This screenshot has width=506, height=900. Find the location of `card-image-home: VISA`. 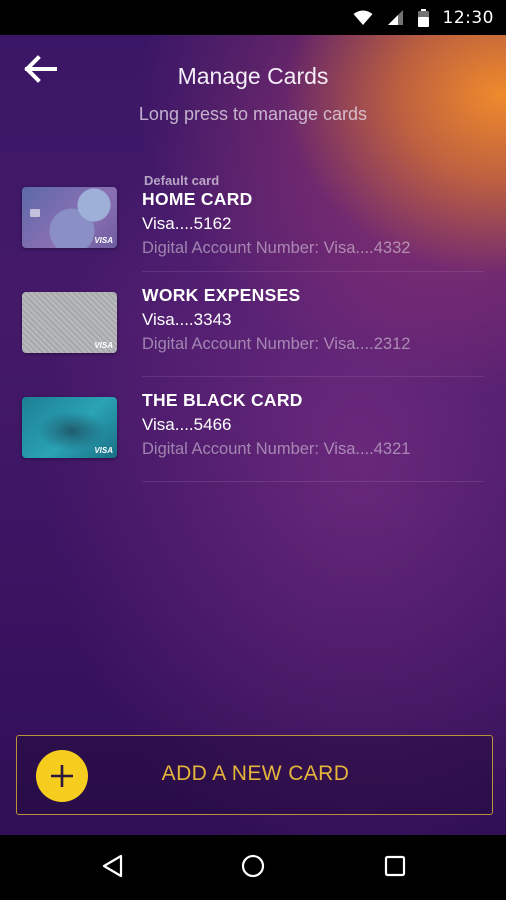

card-image-home: VISA is located at coordinates (69, 217).